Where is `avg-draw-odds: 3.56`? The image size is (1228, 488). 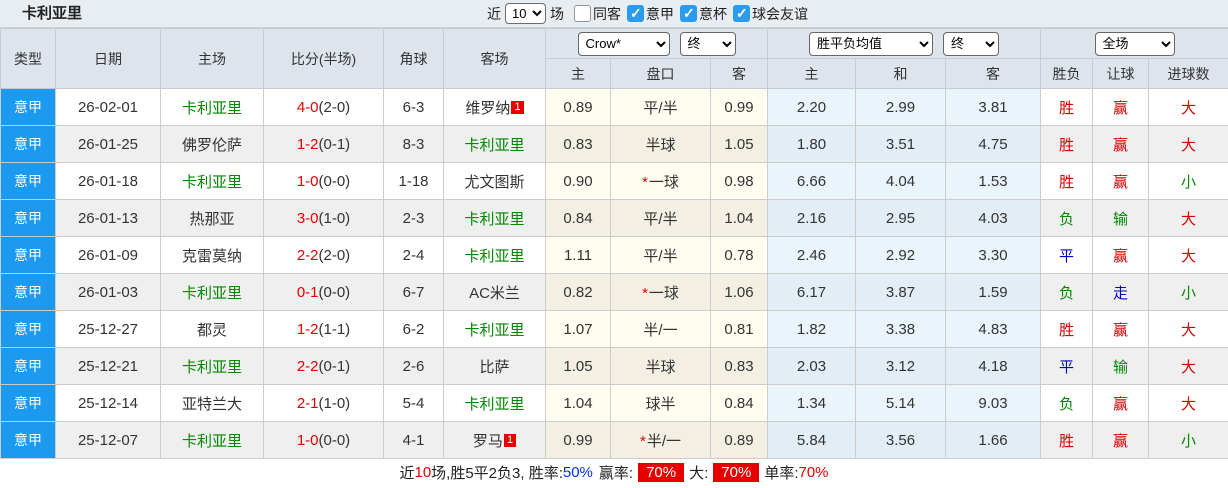 avg-draw-odds: 3.56 is located at coordinates (900, 440).